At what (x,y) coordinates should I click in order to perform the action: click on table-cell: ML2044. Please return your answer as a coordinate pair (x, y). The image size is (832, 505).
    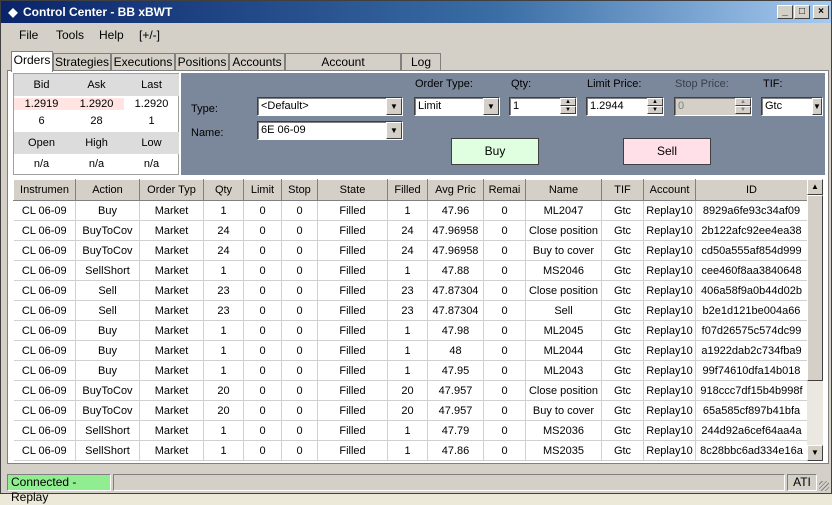
    Looking at the image, I should click on (563, 350).